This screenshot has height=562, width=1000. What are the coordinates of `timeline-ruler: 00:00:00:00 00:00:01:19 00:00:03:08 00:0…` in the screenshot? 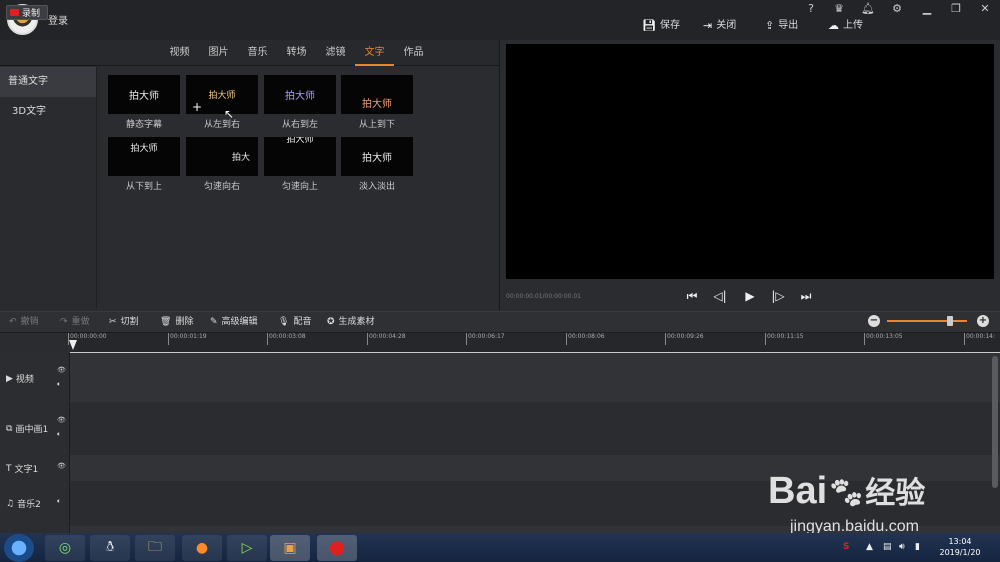 It's located at (534, 343).